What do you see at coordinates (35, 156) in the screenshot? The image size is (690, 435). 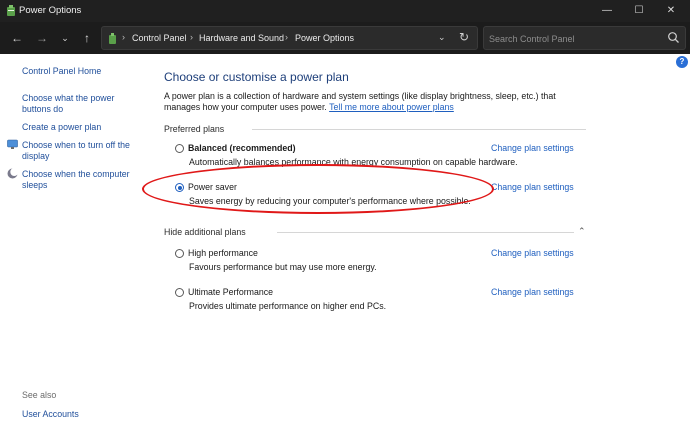 I see `sidebar-item-display-off-line2: display` at bounding box center [35, 156].